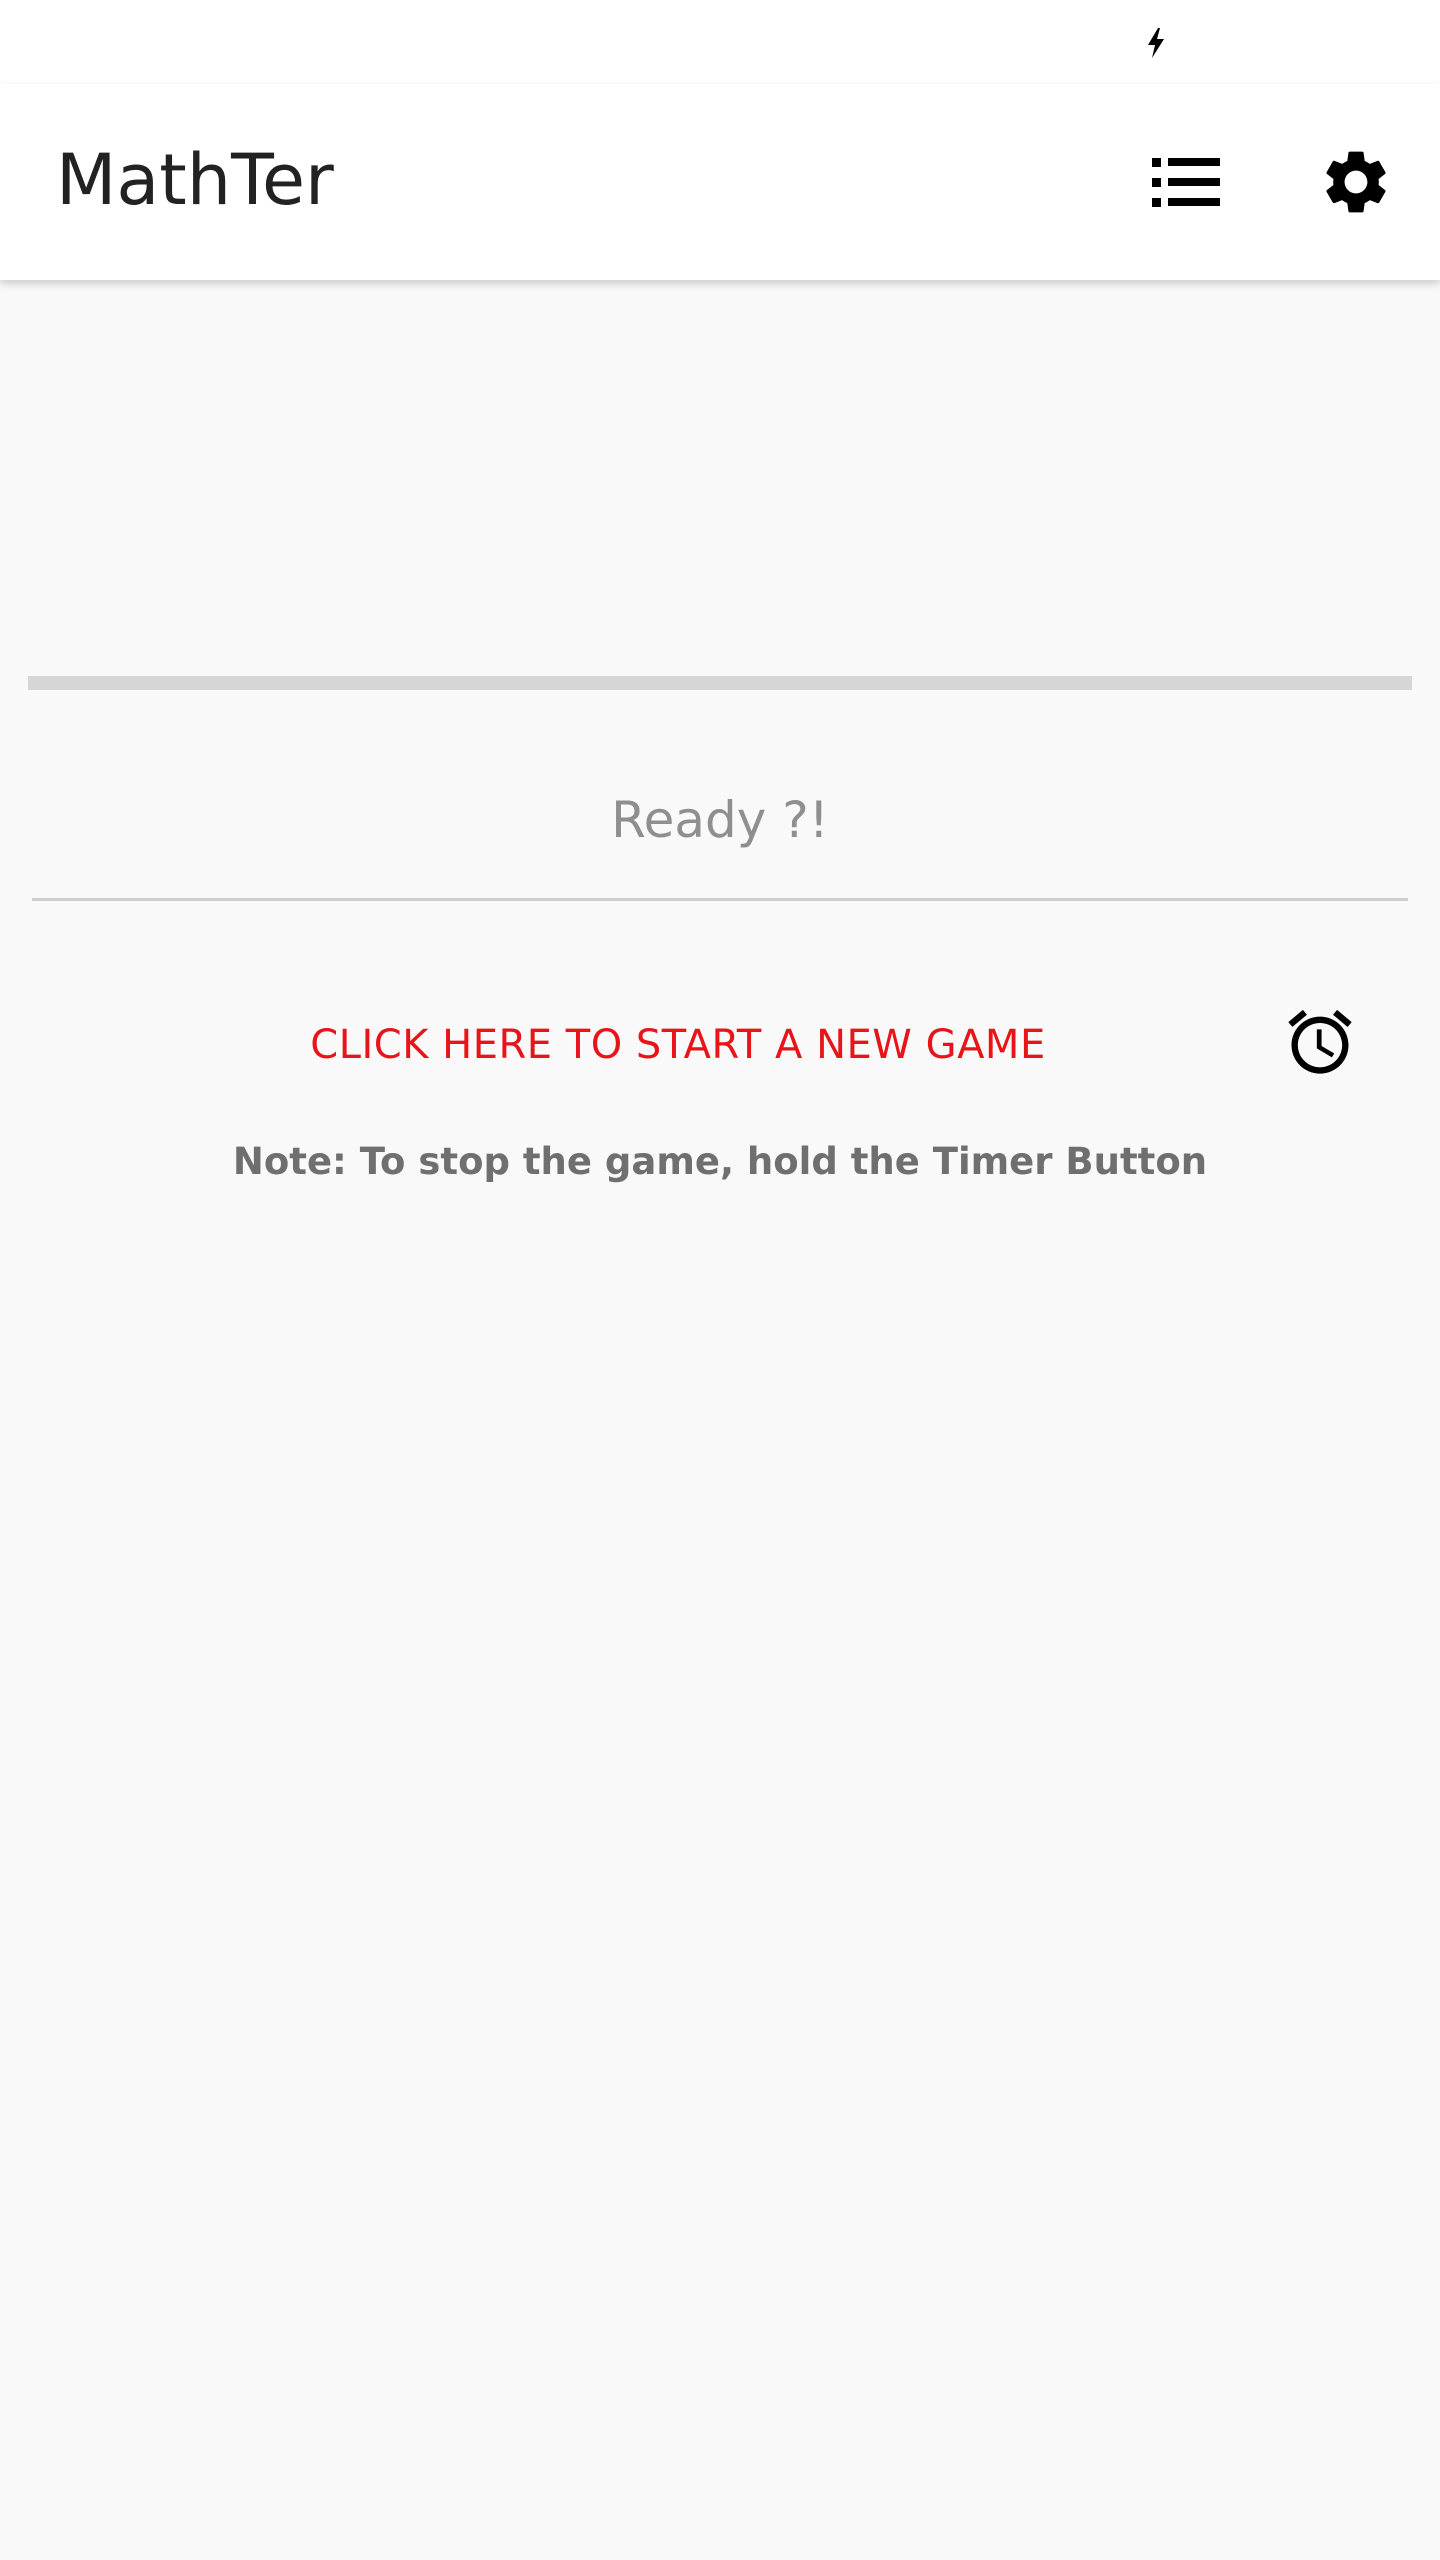 The height and width of the screenshot is (2560, 1440). Describe the element at coordinates (720, 899) in the screenshot. I see `answer-field-underline` at that location.